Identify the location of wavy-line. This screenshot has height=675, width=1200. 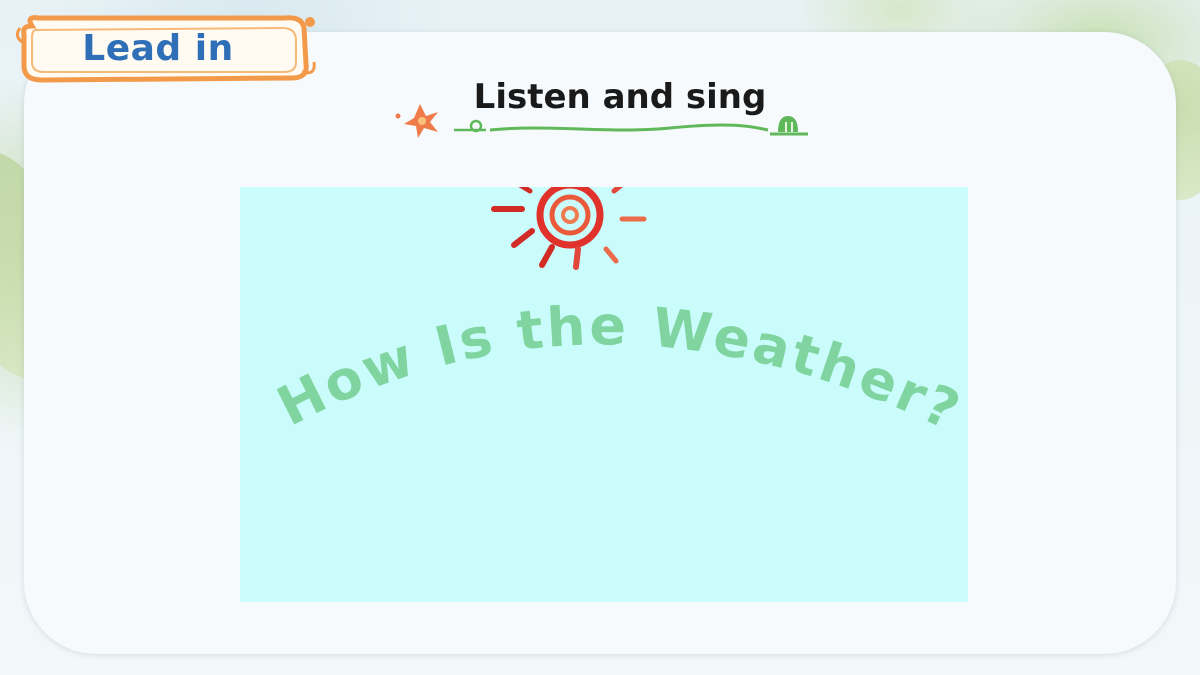
(629, 127).